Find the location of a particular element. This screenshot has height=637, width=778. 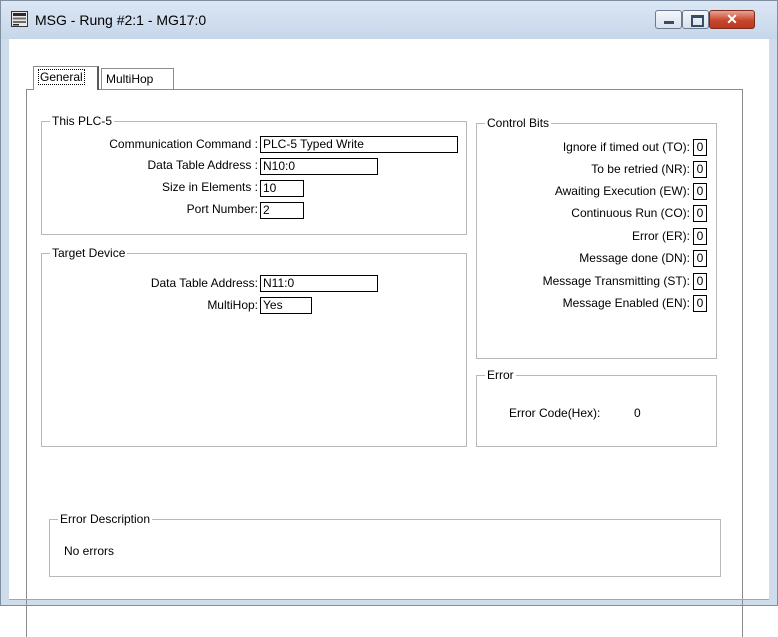

close-button: ✕ is located at coordinates (732, 19).